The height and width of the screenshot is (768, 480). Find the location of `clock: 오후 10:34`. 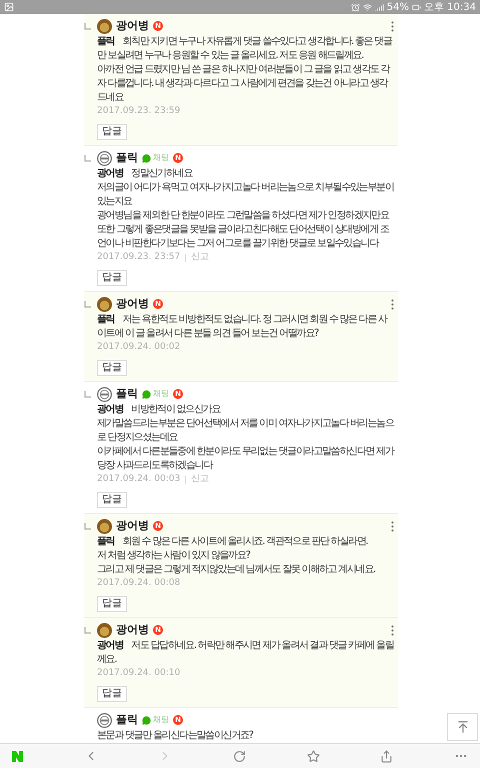

clock: 오후 10:34 is located at coordinates (450, 7).